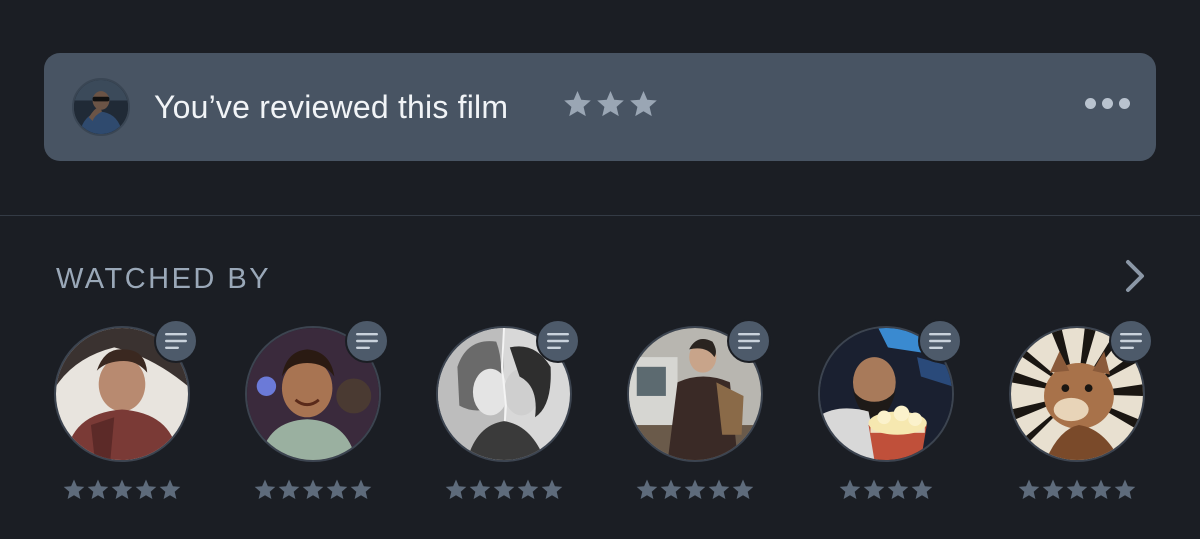 This screenshot has width=1200, height=539. Describe the element at coordinates (600, 215) in the screenshot. I see `divider` at that location.